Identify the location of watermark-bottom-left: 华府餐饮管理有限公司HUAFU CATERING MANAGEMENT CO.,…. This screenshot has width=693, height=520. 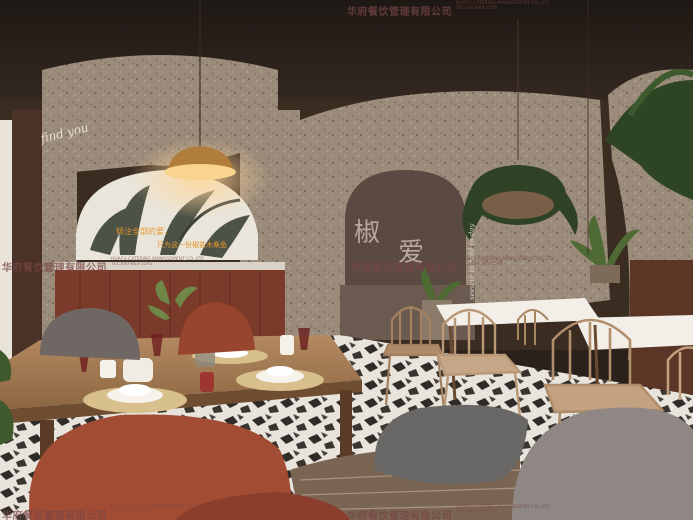
(103, 512).